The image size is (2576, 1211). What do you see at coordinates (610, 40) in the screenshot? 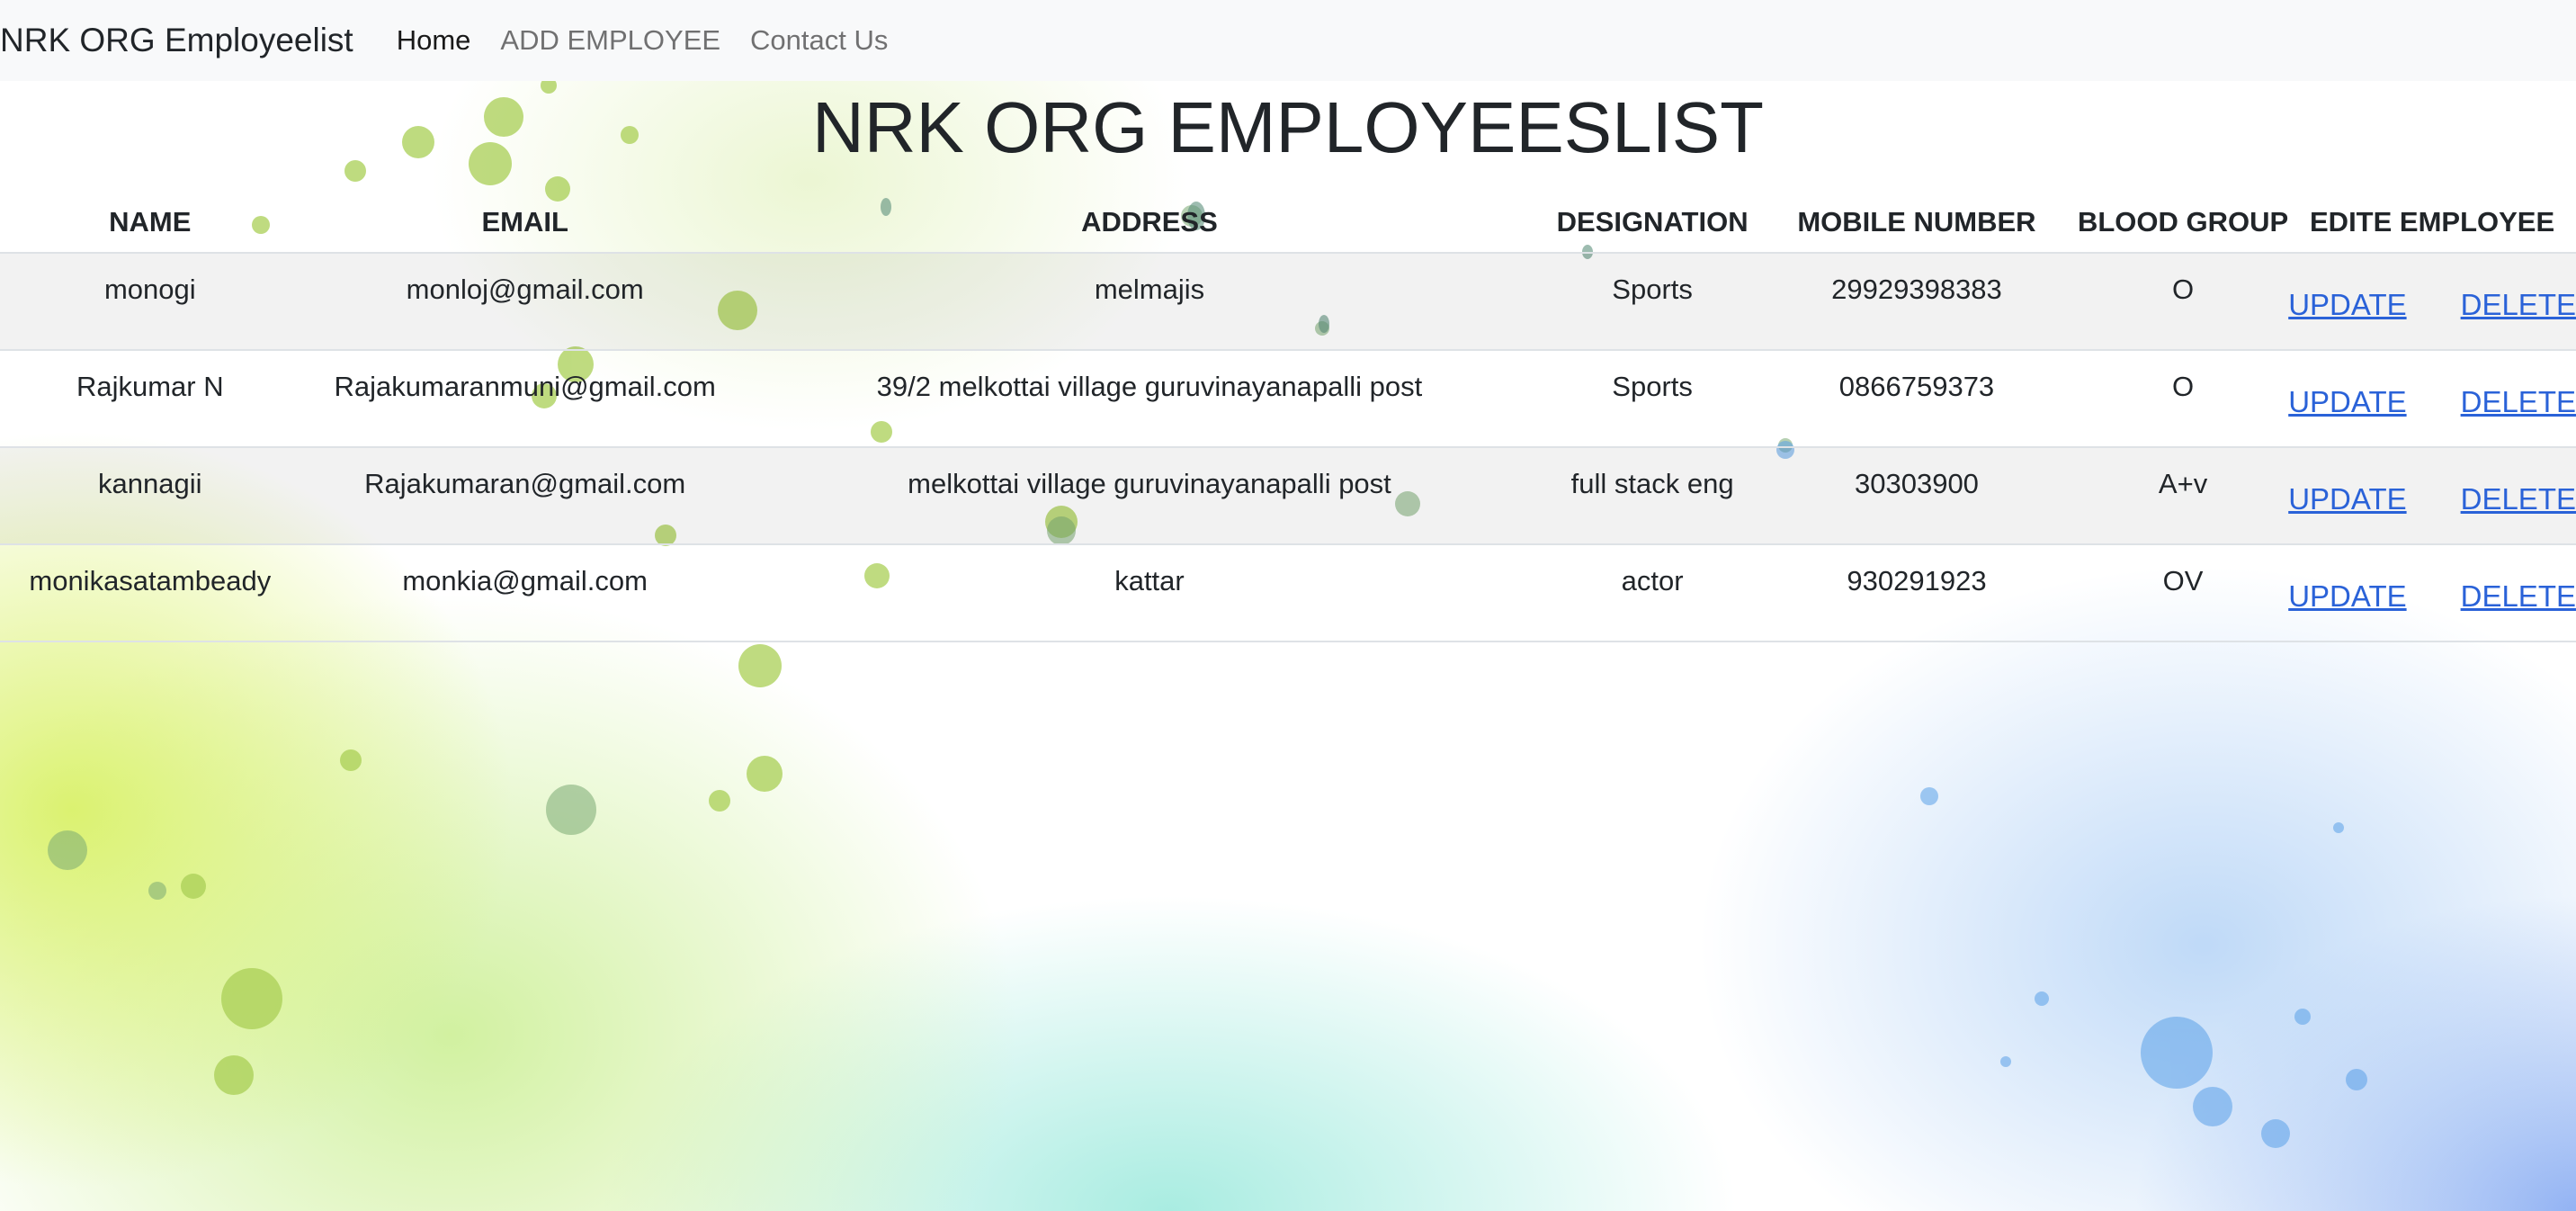
I see `nav-link-add-employee: ADD EMPLOYEE` at bounding box center [610, 40].